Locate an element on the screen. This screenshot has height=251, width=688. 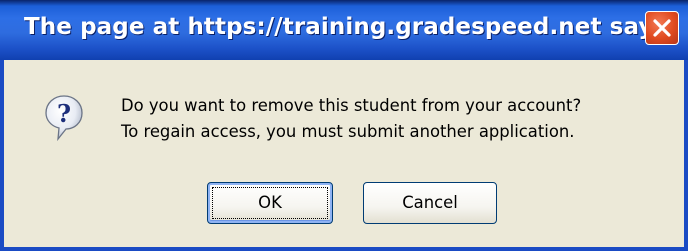
close-button is located at coordinates (662, 28).